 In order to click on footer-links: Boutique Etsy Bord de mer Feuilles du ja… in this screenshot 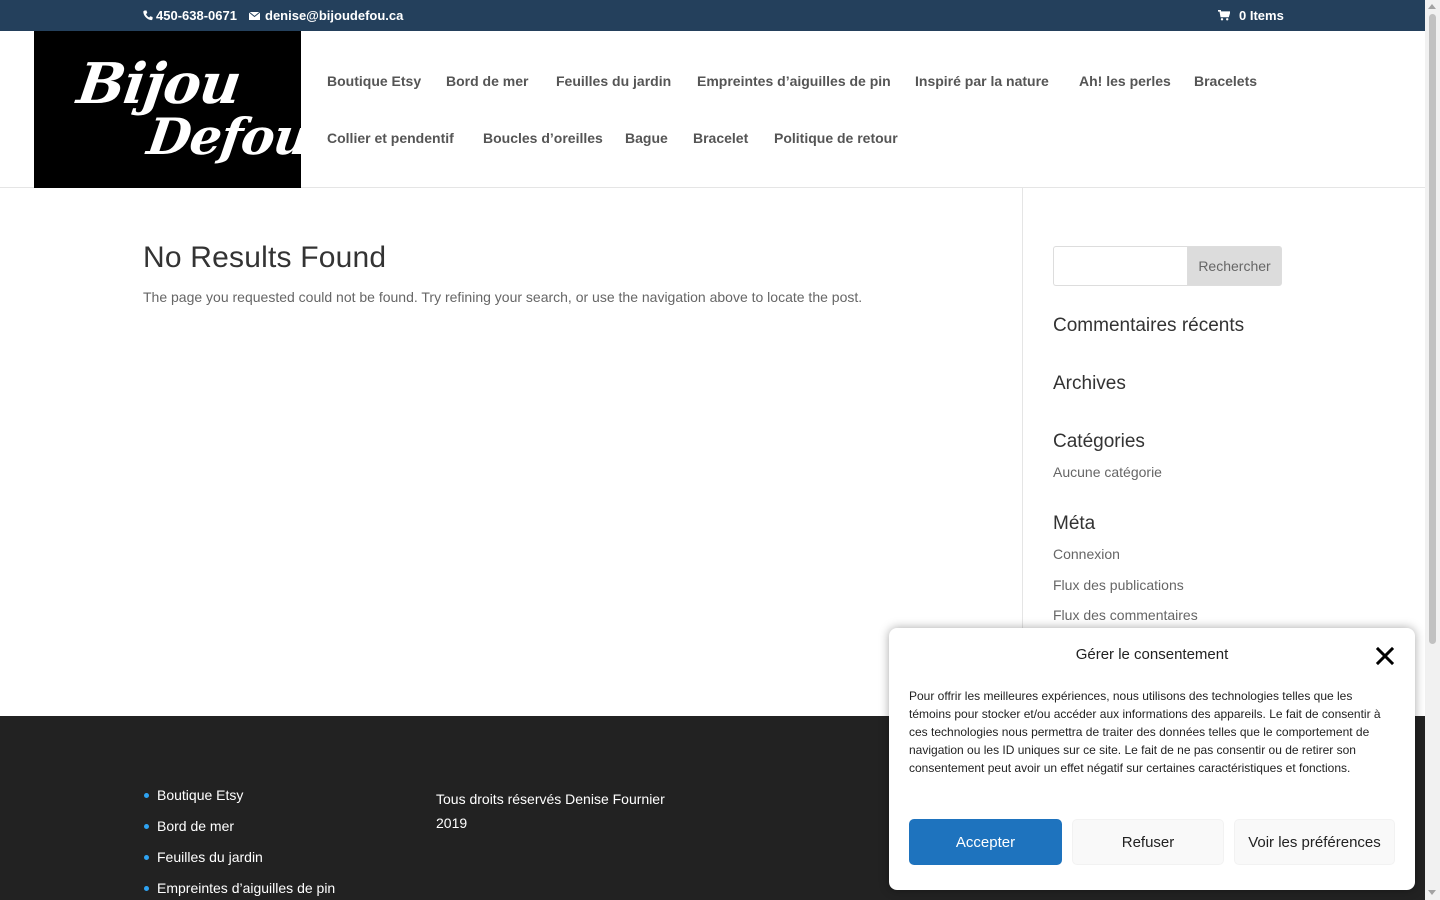, I will do `click(239, 844)`.